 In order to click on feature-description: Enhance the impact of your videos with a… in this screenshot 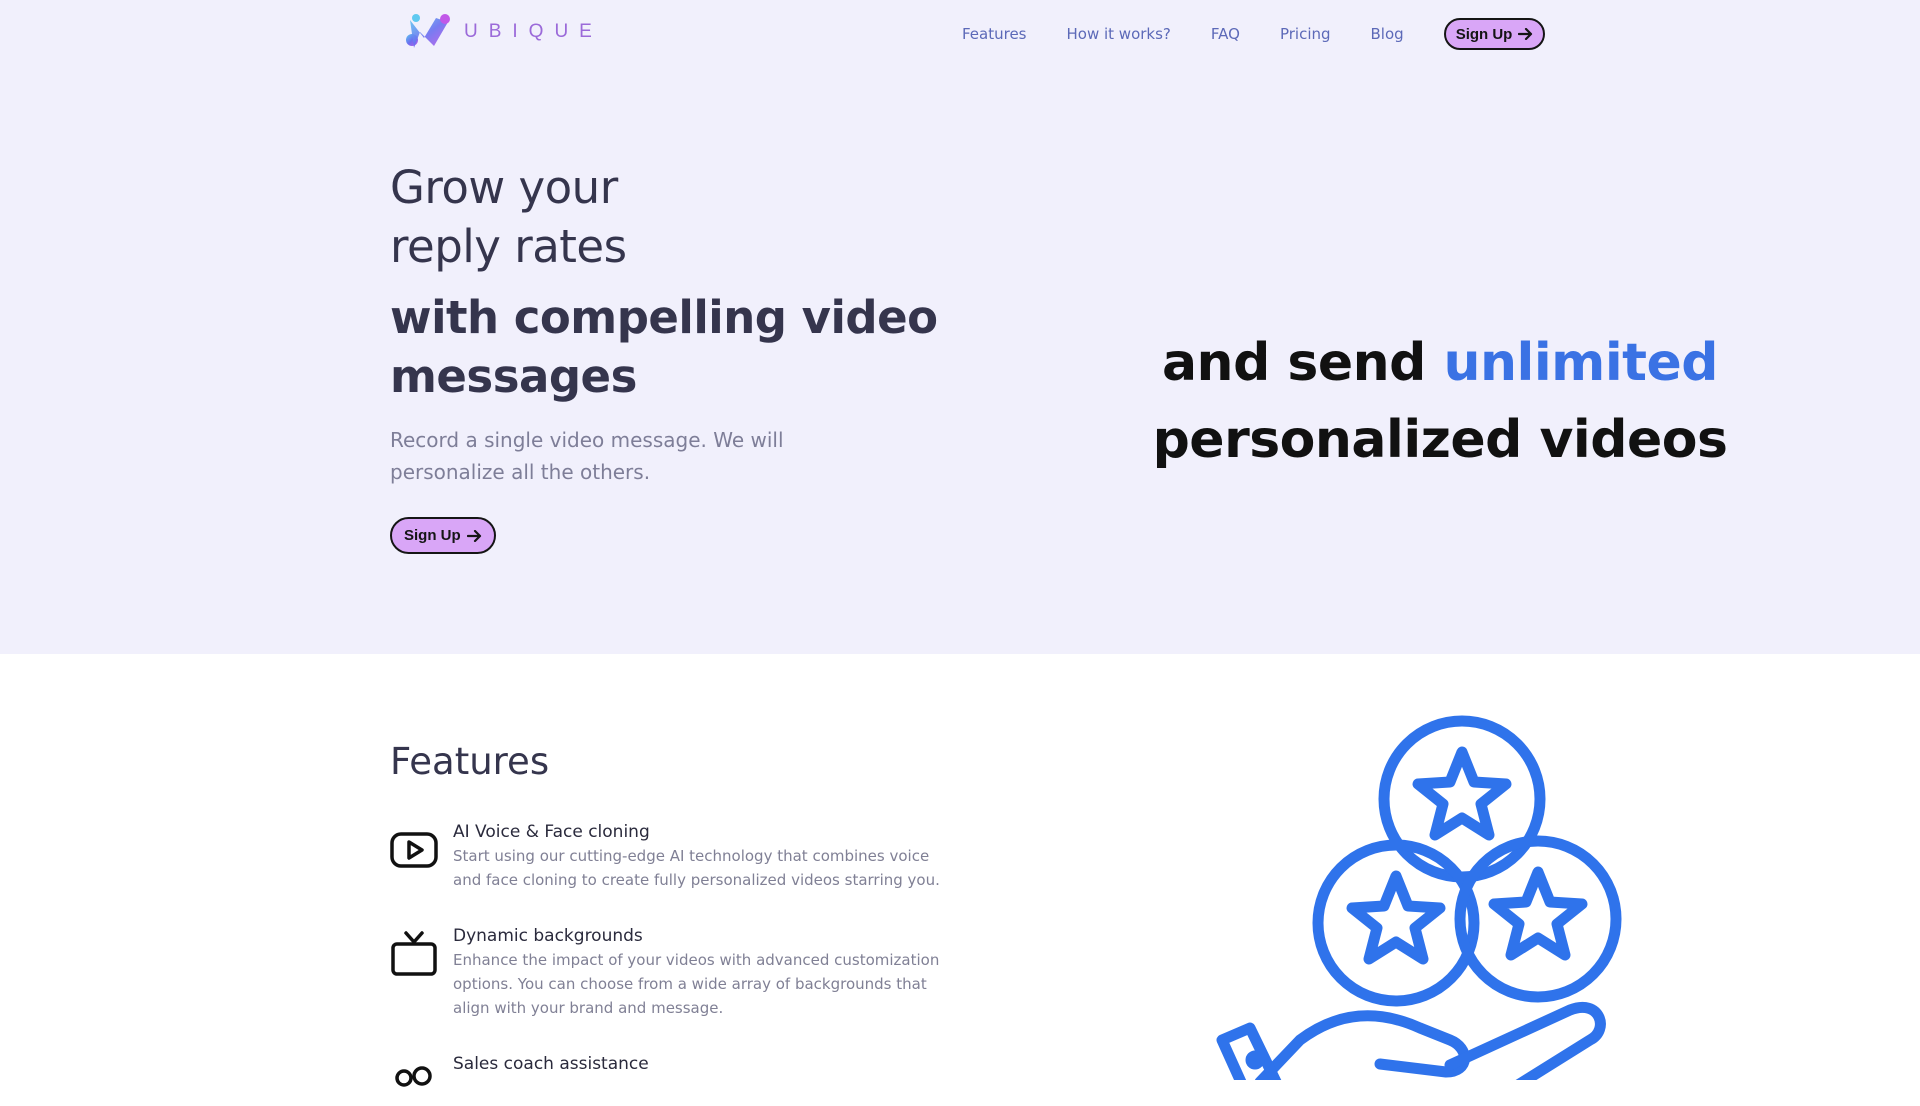, I will do `click(696, 984)`.